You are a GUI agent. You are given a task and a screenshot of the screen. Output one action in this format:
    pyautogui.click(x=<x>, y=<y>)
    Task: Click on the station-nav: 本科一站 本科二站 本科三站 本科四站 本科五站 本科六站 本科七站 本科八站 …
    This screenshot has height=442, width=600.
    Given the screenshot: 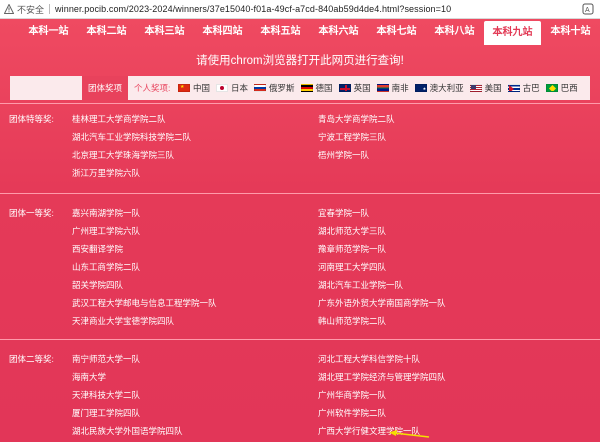 What is the action you would take?
    pyautogui.click(x=300, y=32)
    